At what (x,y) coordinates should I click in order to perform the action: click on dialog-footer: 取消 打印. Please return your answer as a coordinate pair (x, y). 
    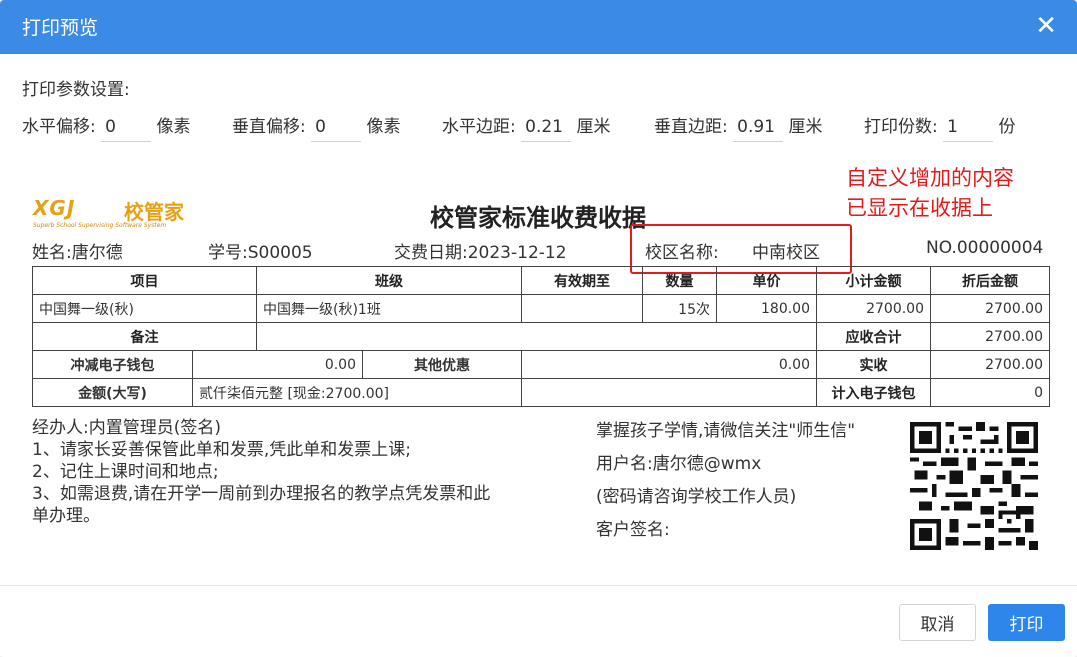
    Looking at the image, I should click on (538, 621).